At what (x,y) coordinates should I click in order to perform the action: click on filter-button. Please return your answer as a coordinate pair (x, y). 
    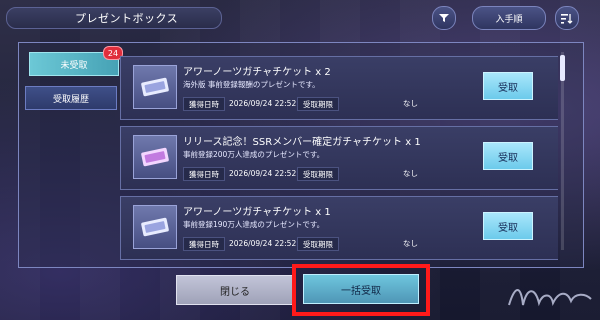
    Looking at the image, I should click on (444, 18).